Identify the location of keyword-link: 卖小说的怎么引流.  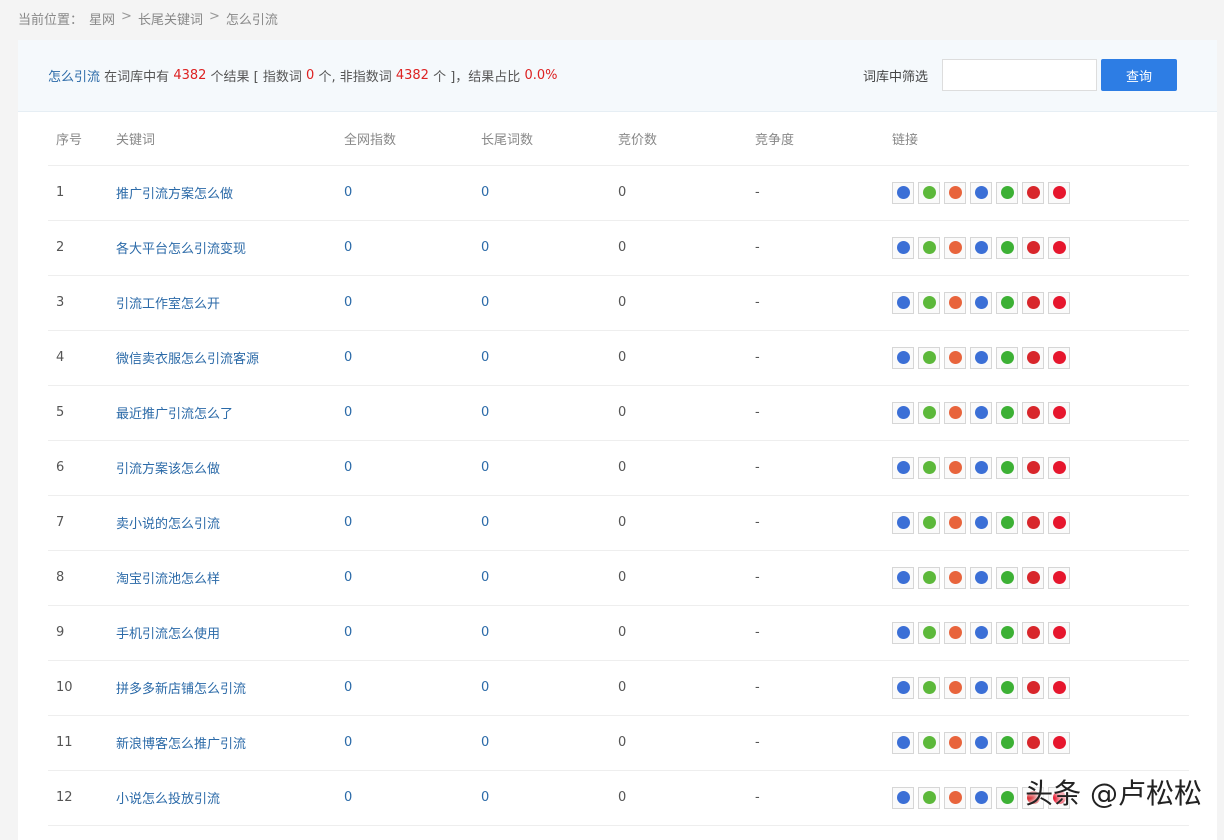
(230, 522).